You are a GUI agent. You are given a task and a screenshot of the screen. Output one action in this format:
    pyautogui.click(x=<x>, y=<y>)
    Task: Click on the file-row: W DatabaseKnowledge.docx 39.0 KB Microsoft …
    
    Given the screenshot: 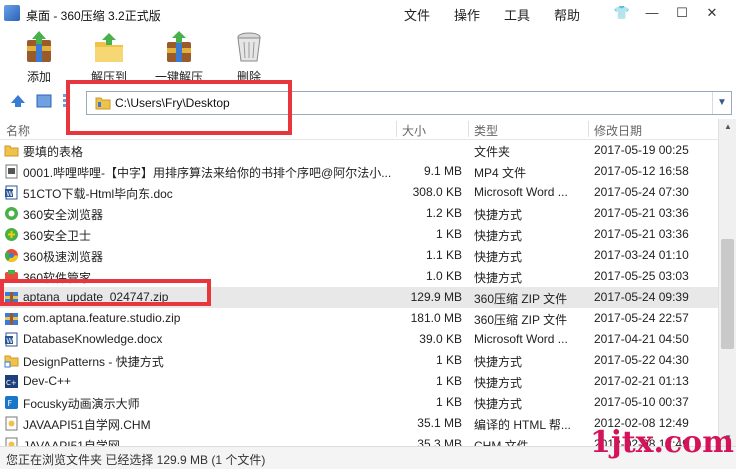 What is the action you would take?
    pyautogui.click(x=359, y=339)
    